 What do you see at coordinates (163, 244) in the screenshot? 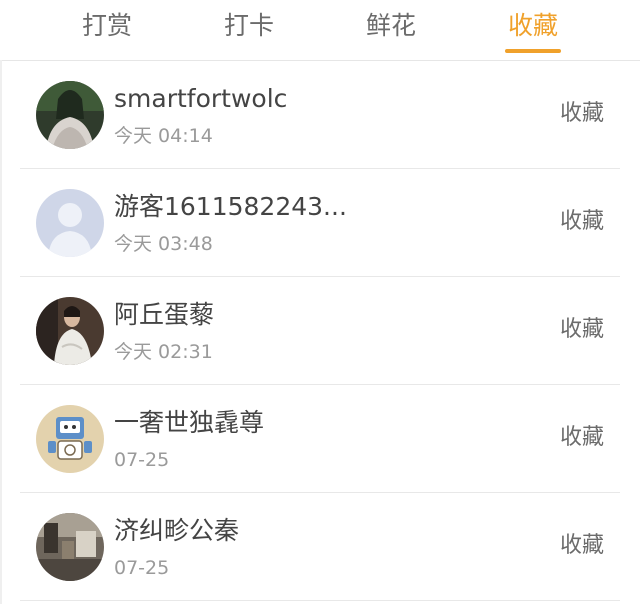
I see `favorite-time: 今天 03:48` at bounding box center [163, 244].